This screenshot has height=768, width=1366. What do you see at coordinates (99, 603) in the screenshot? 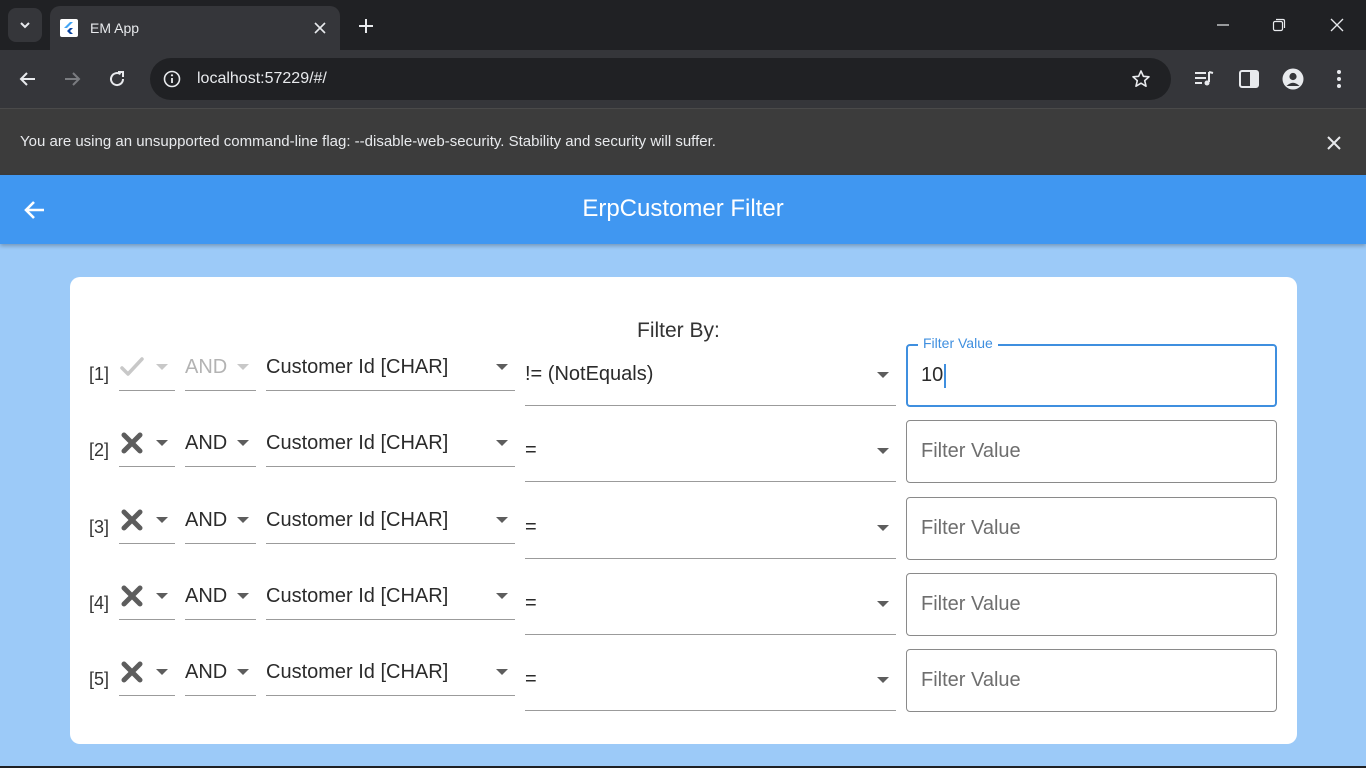
I see `row-index: [4]` at bounding box center [99, 603].